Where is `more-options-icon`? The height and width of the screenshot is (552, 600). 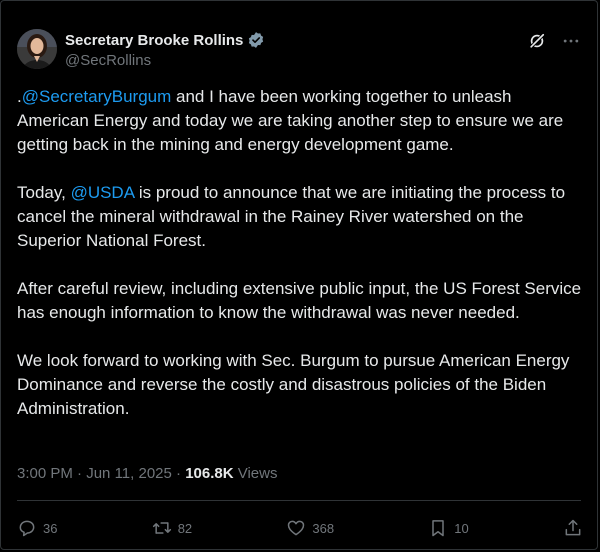
more-options-icon is located at coordinates (571, 41).